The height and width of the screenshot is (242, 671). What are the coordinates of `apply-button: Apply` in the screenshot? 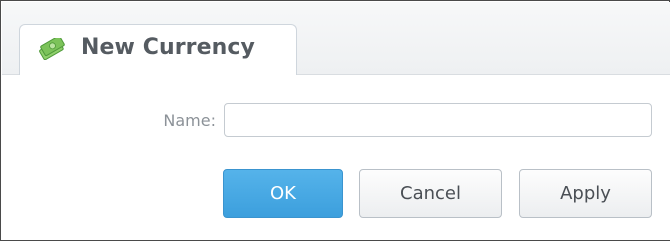 It's located at (585, 193).